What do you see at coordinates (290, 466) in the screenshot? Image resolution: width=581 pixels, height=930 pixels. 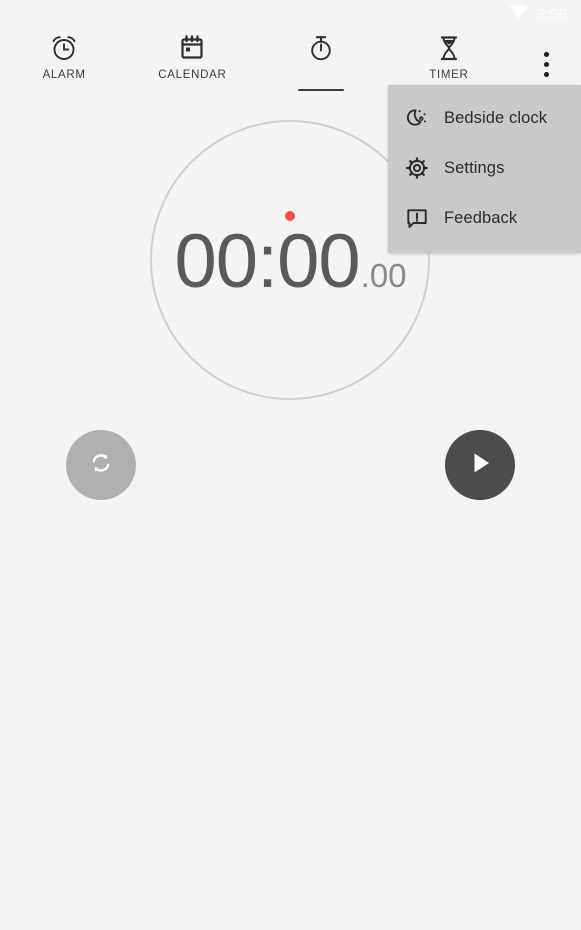 I see `stopwatch-controls` at bounding box center [290, 466].